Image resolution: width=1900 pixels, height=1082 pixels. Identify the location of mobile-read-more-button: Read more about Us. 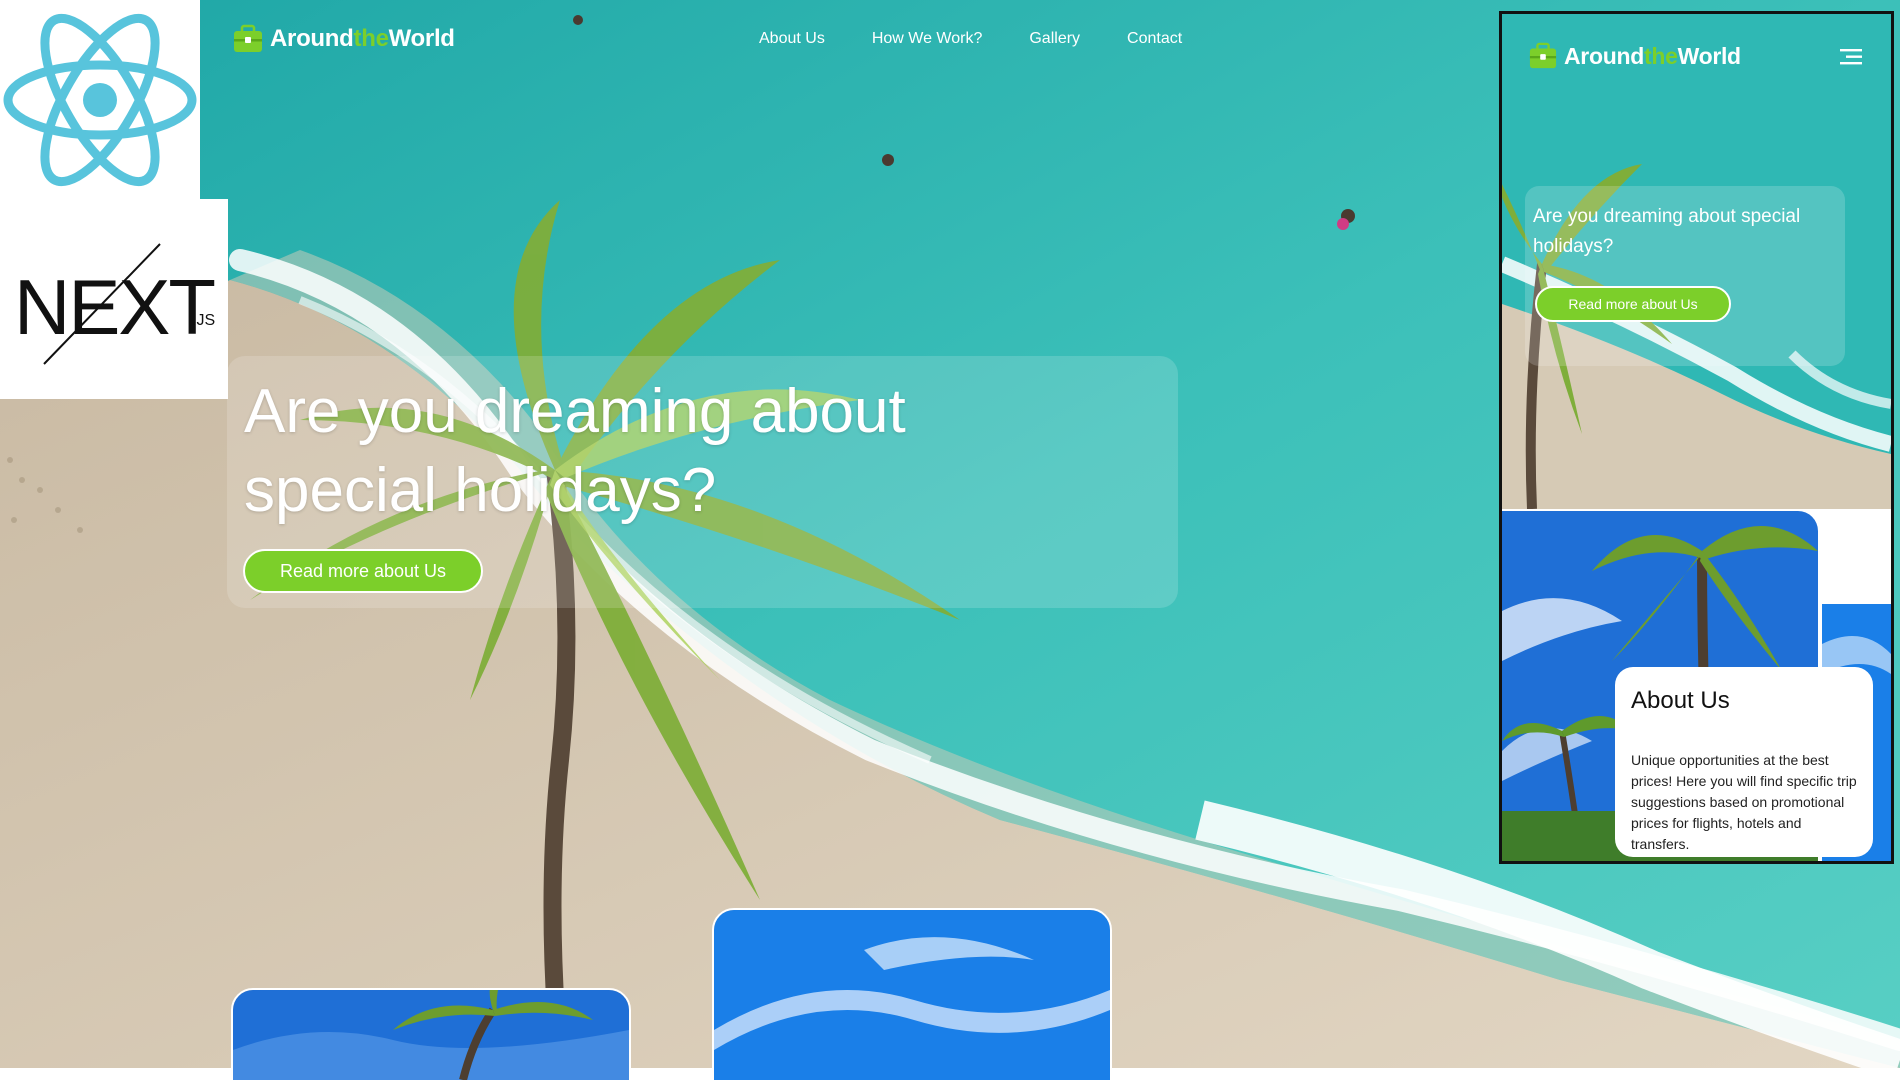
(1633, 304).